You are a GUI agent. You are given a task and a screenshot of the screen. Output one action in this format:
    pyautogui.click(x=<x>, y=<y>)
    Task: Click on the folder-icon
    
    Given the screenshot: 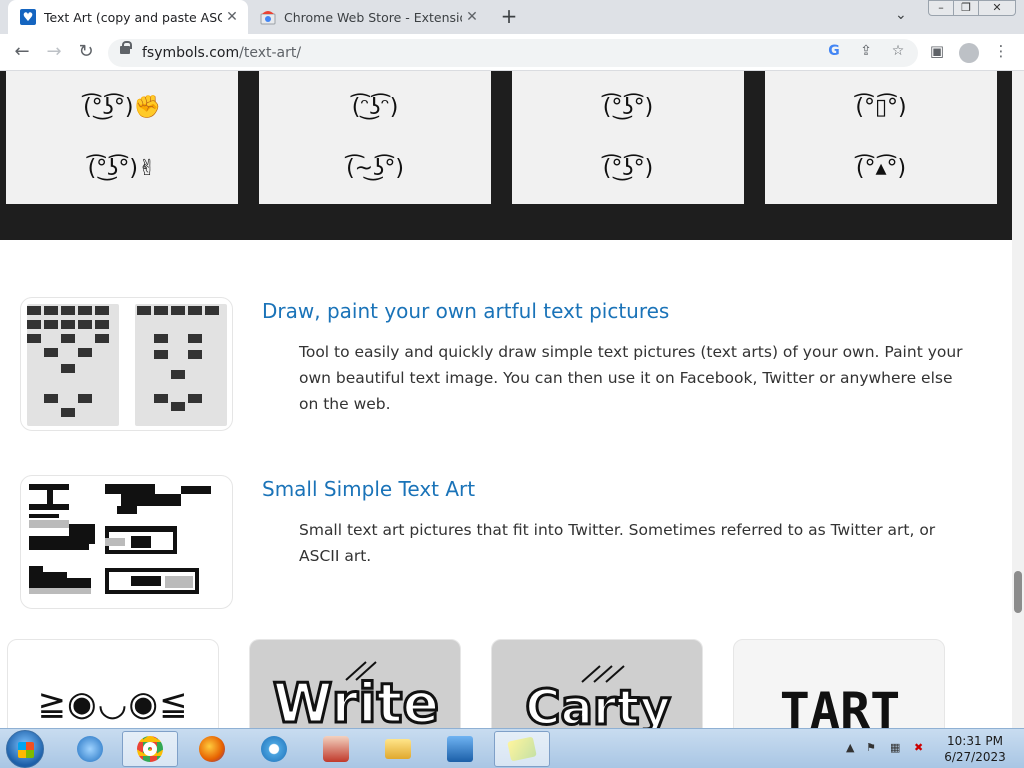 What is the action you would take?
    pyautogui.click(x=398, y=749)
    